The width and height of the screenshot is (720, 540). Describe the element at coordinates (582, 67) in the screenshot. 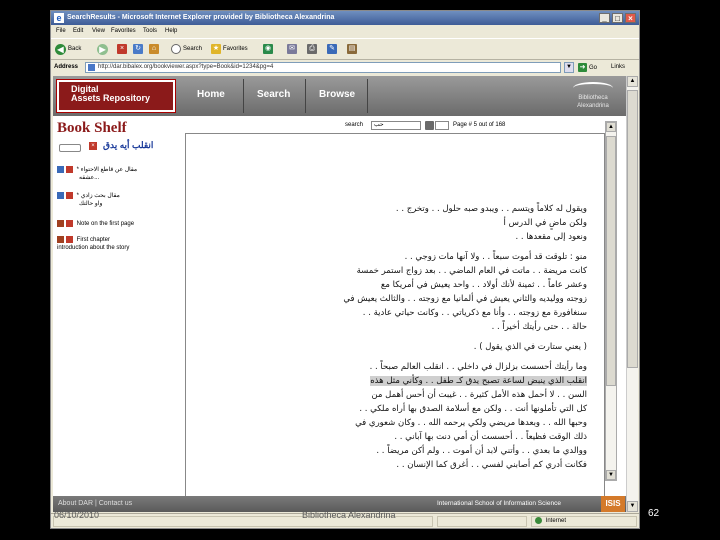

I see `go-arrow-icon: ➜` at that location.